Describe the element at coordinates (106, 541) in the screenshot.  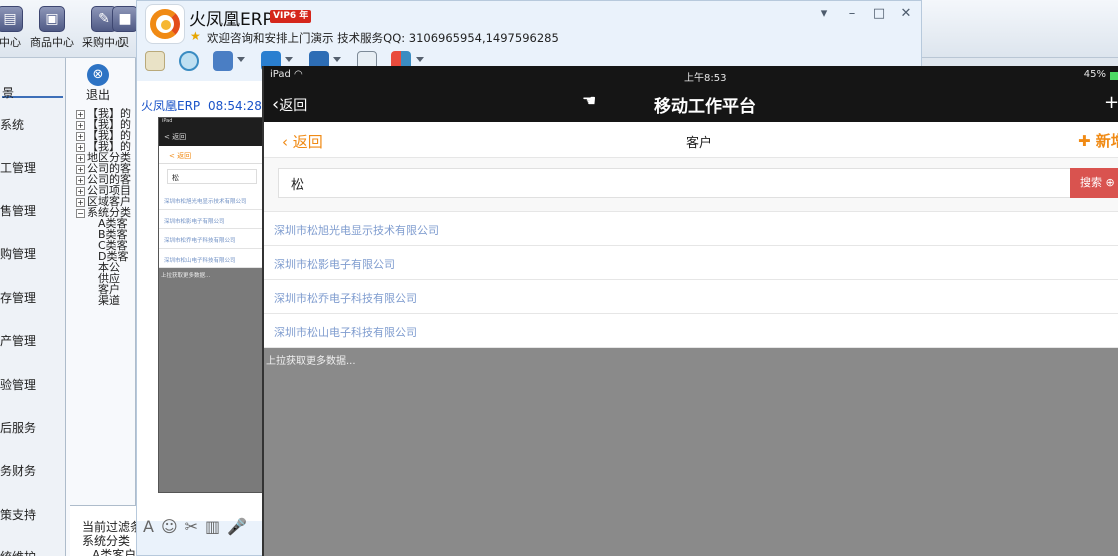
I see `filter-line: 系统分类` at that location.